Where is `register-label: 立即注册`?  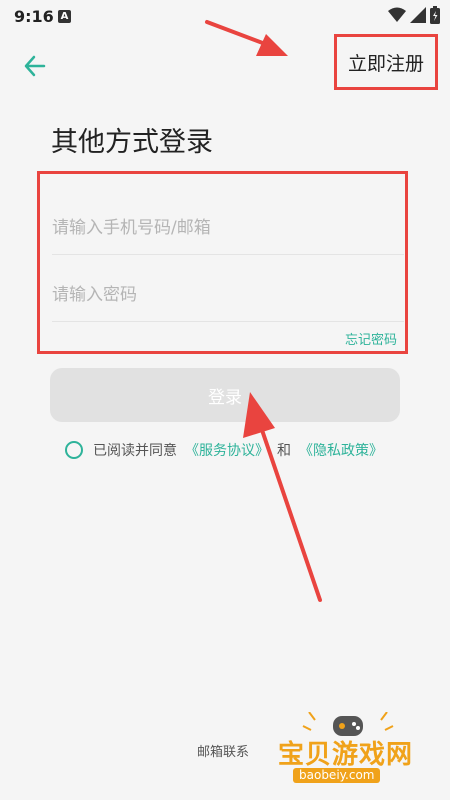
register-label: 立即注册 is located at coordinates (385, 63).